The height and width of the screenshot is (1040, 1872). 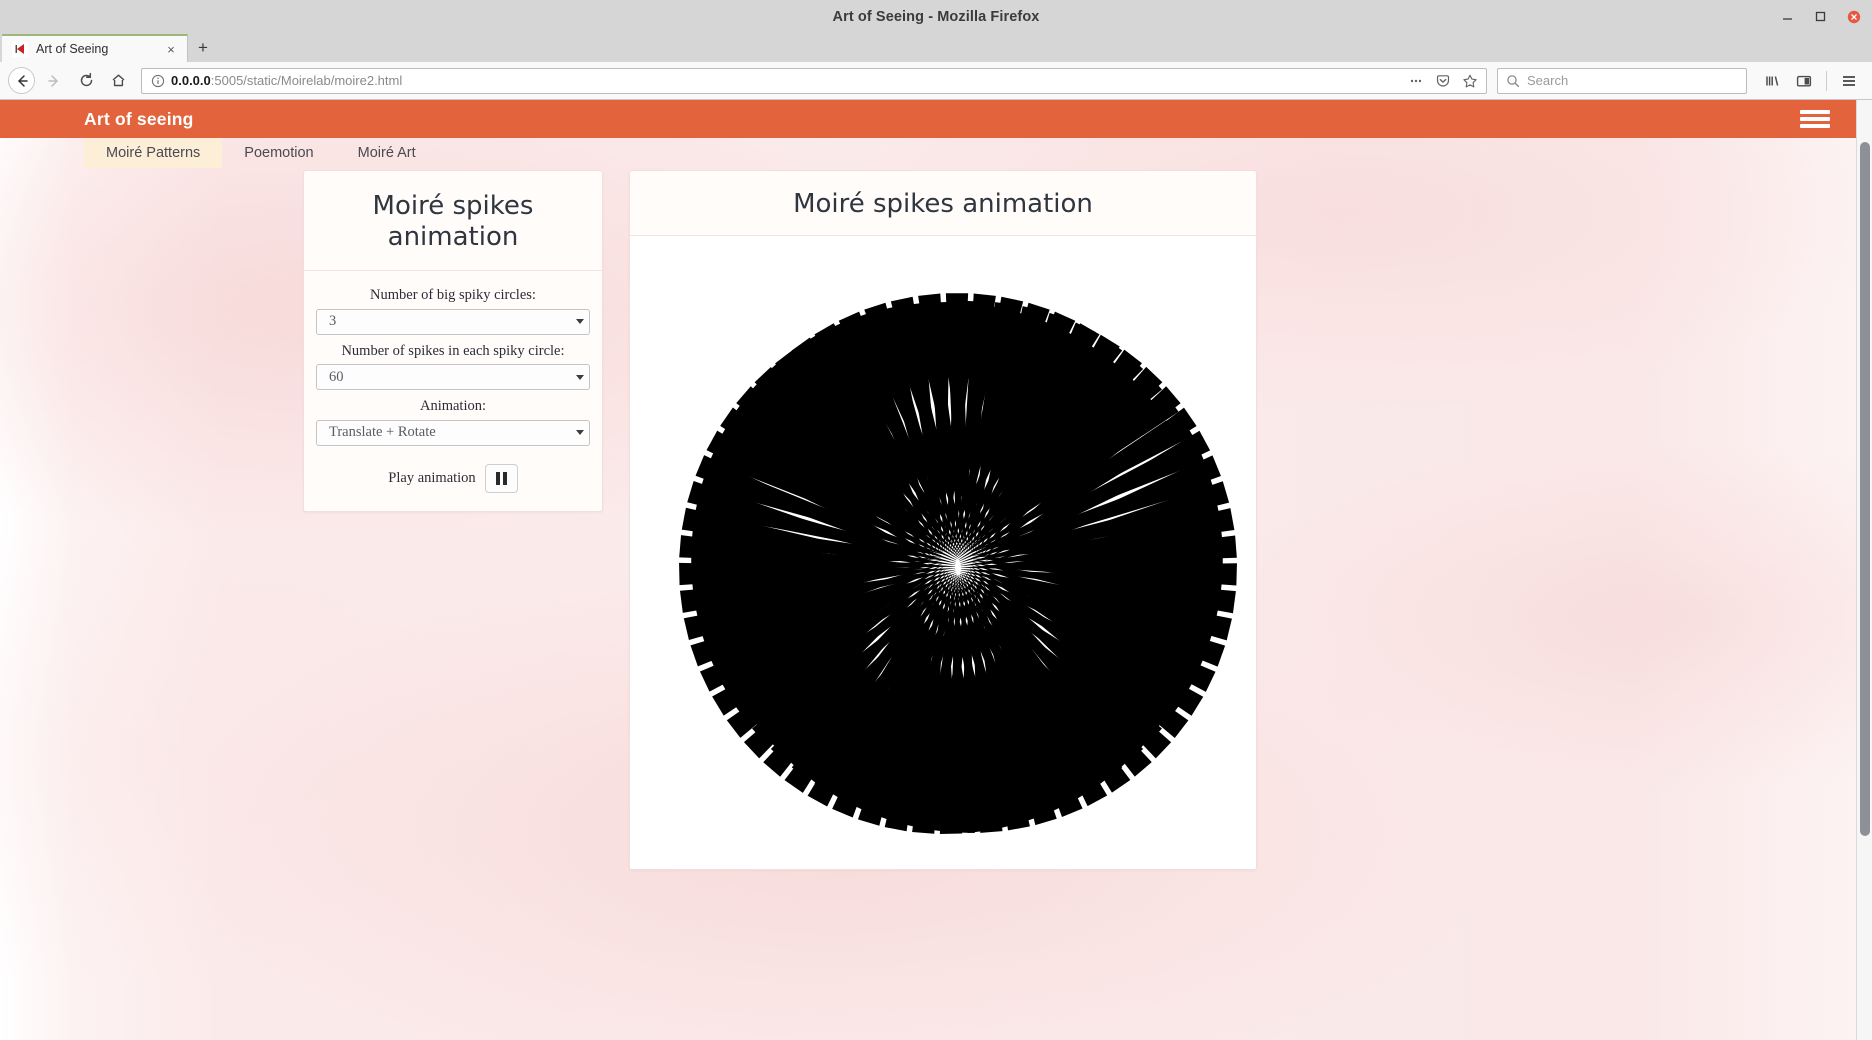 I want to click on page-scrollbar, so click(x=1864, y=570).